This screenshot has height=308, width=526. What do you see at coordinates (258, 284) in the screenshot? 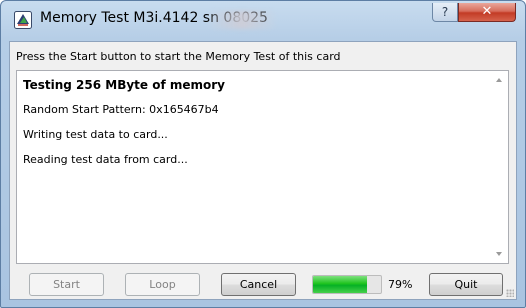
I see `cancel-button: Cancel` at bounding box center [258, 284].